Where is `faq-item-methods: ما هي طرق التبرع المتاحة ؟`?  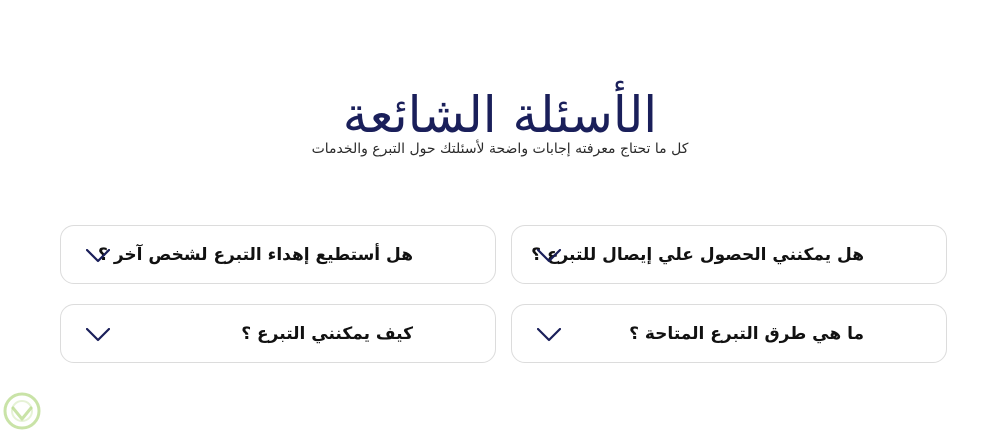
faq-item-methods: ما هي طرق التبرع المتاحة ؟ is located at coordinates (729, 333).